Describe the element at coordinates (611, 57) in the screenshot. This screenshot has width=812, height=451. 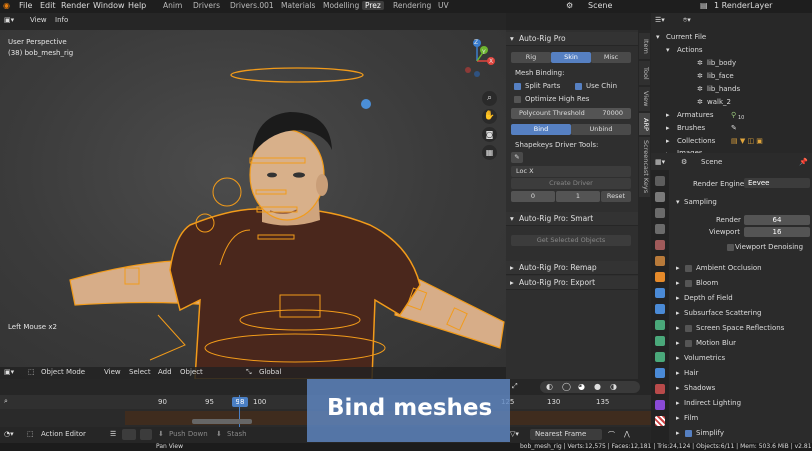
I see `tab-misc: Misc` at that location.